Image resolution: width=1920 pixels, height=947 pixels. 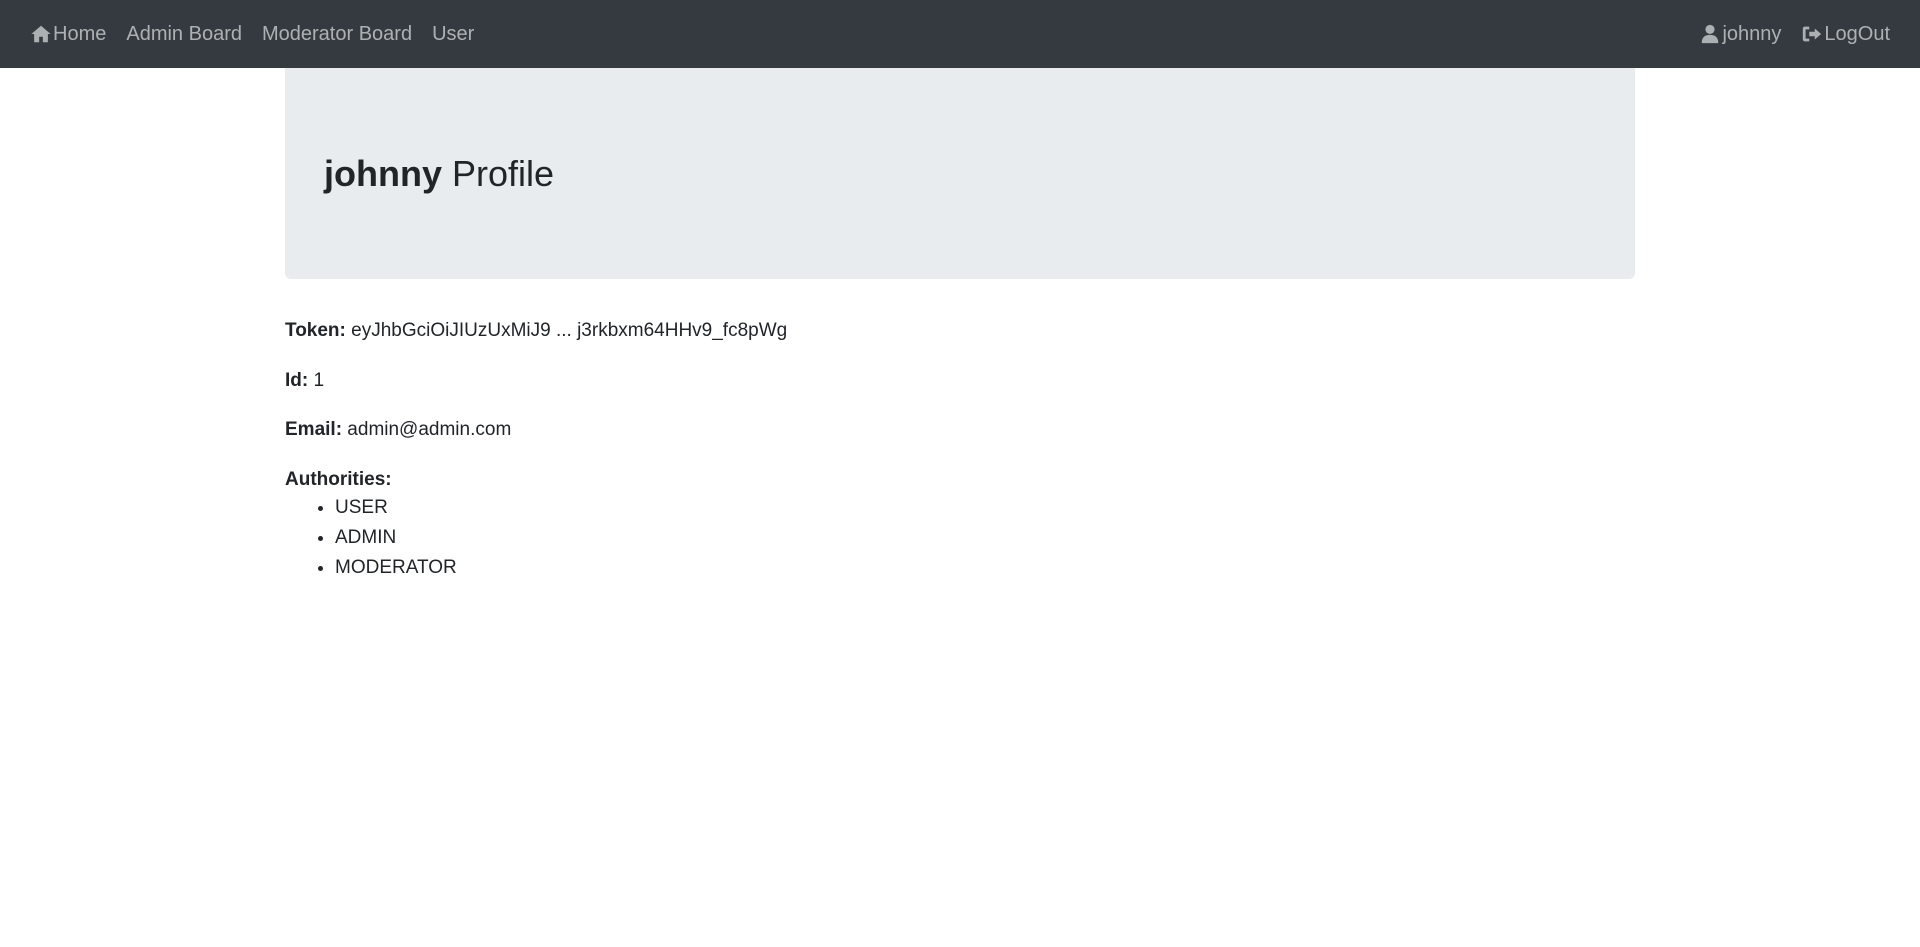 I want to click on authorities-label: Authorities:, so click(x=338, y=479).